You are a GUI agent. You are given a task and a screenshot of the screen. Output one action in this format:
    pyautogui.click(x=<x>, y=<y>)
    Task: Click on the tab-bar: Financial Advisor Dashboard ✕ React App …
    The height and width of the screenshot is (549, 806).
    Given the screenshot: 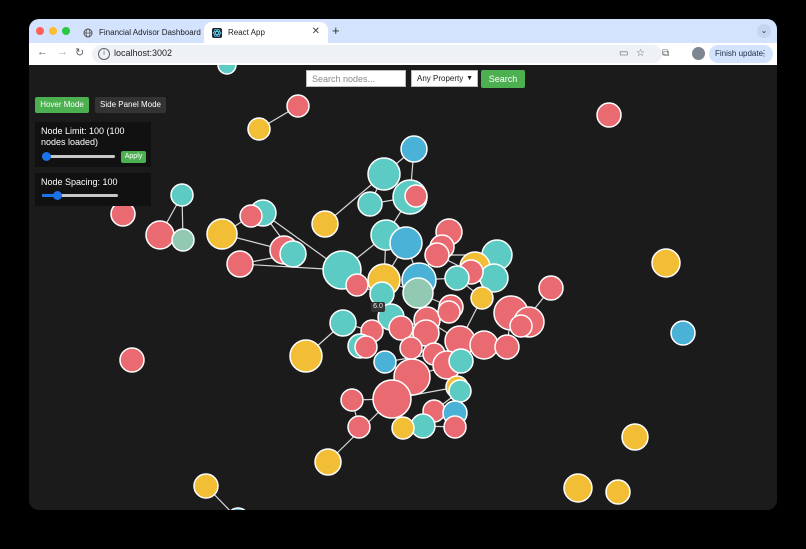 What is the action you would take?
    pyautogui.click(x=403, y=31)
    